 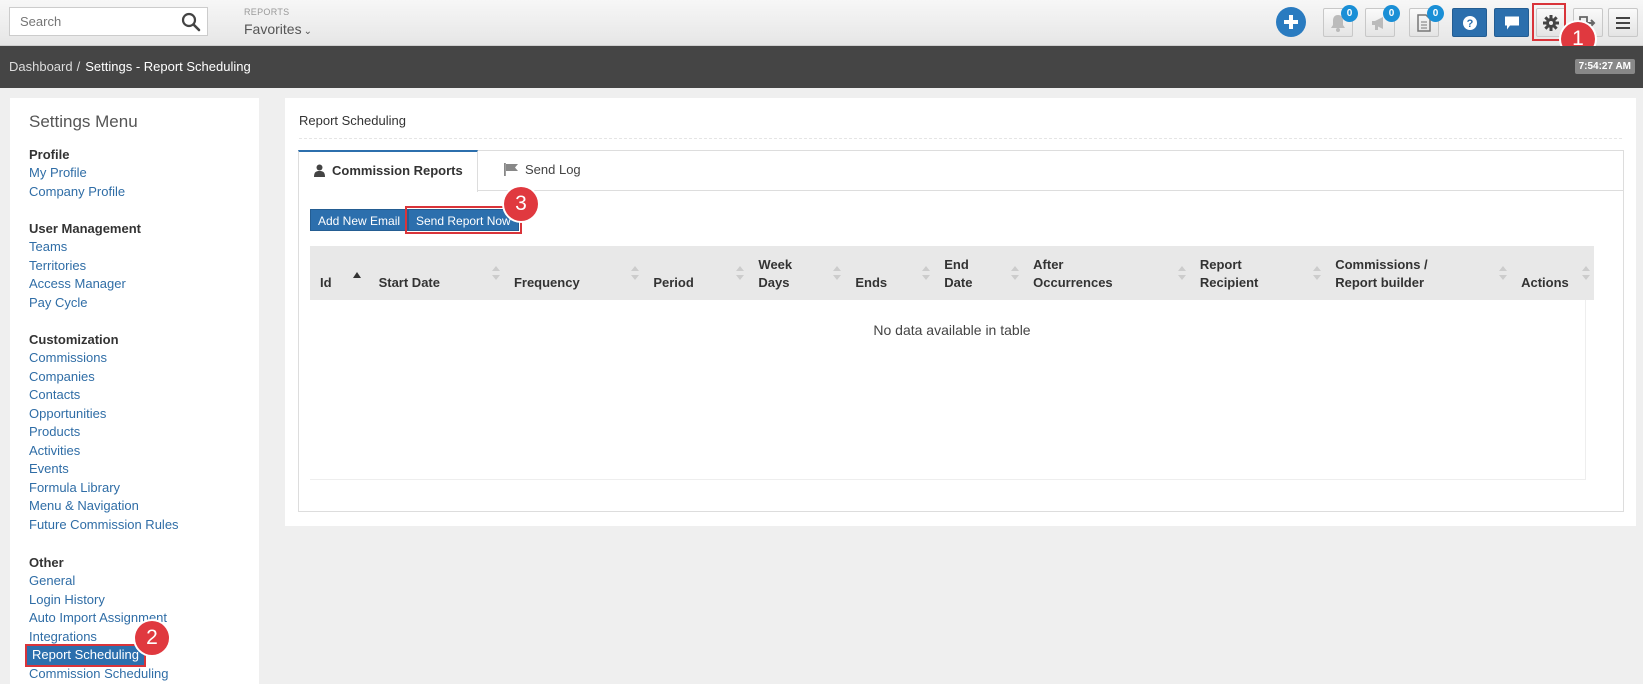 I want to click on search-box, so click(x=108, y=21).